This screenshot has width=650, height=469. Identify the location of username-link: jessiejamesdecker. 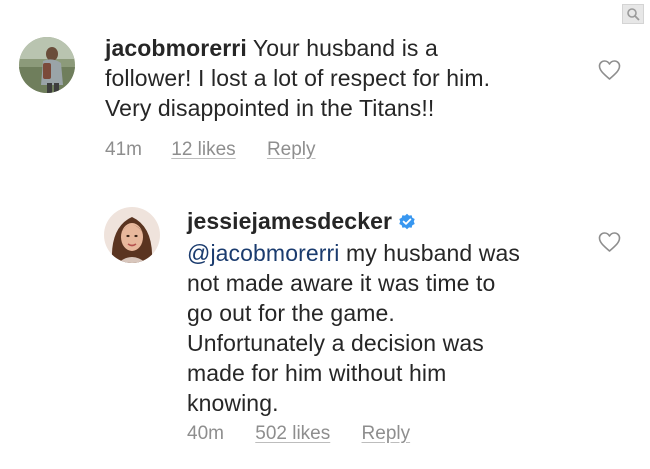
(289, 221).